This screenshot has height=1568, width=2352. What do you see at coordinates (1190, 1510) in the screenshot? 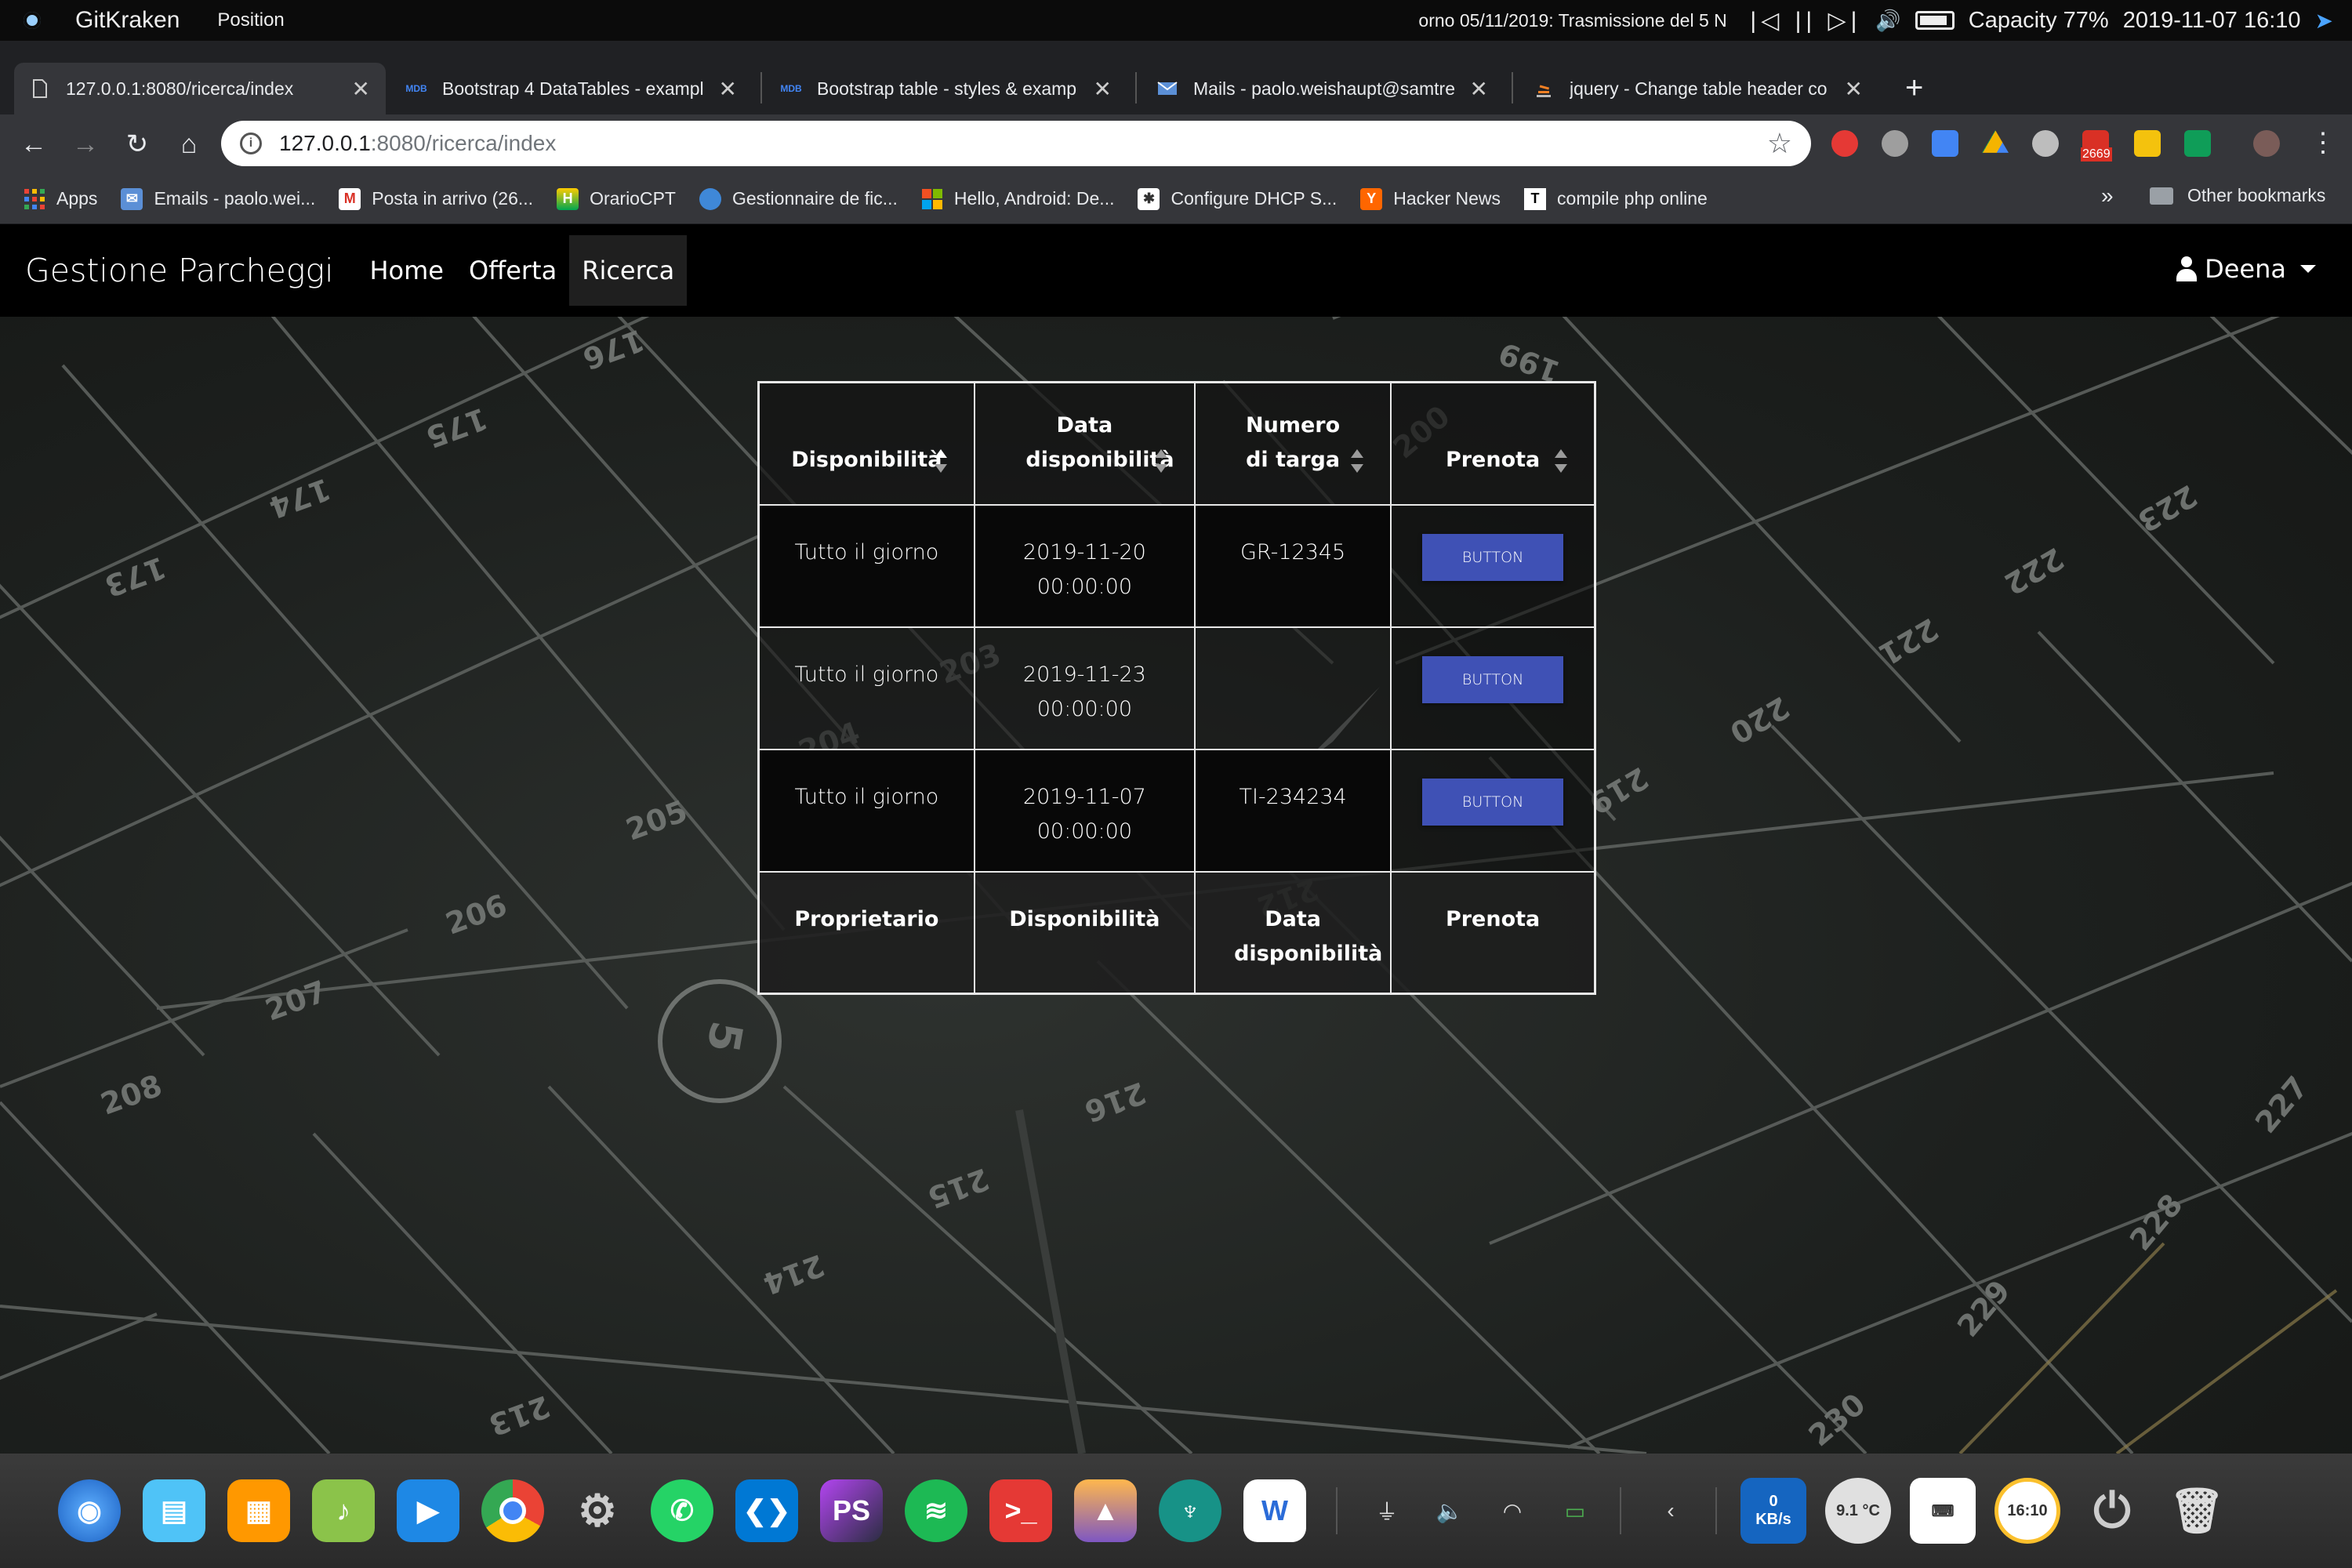
I see `gitkraken-icon: ♆` at bounding box center [1190, 1510].